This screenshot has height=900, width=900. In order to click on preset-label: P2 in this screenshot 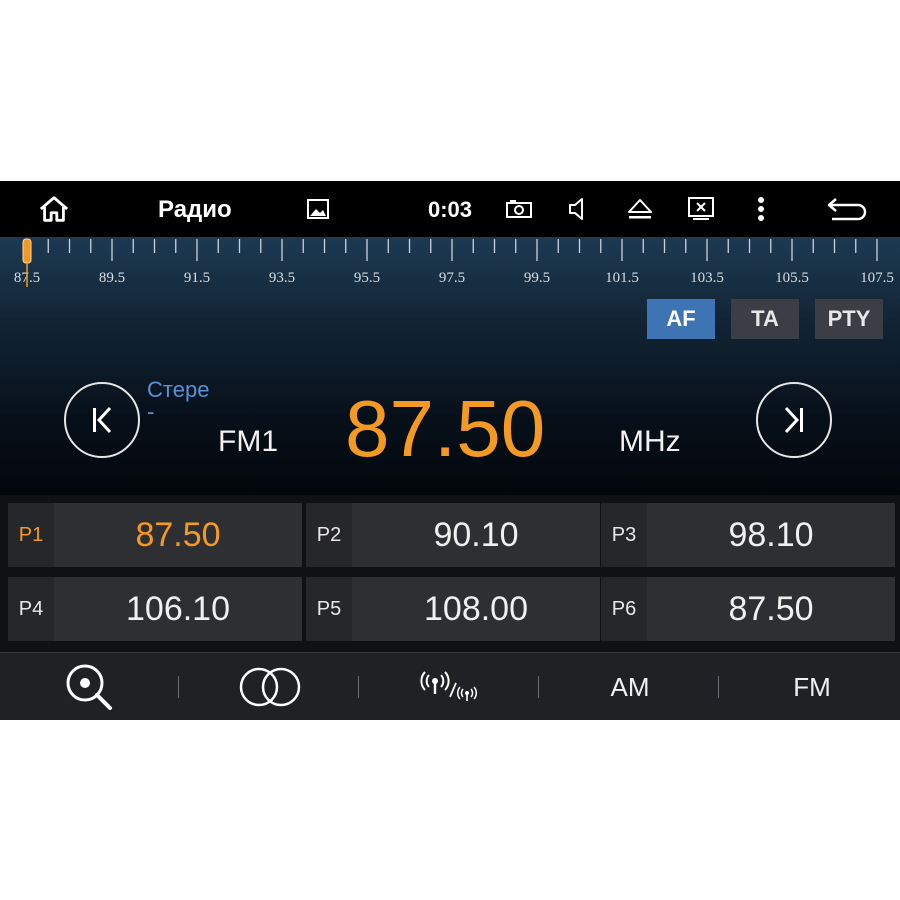, I will do `click(329, 535)`.